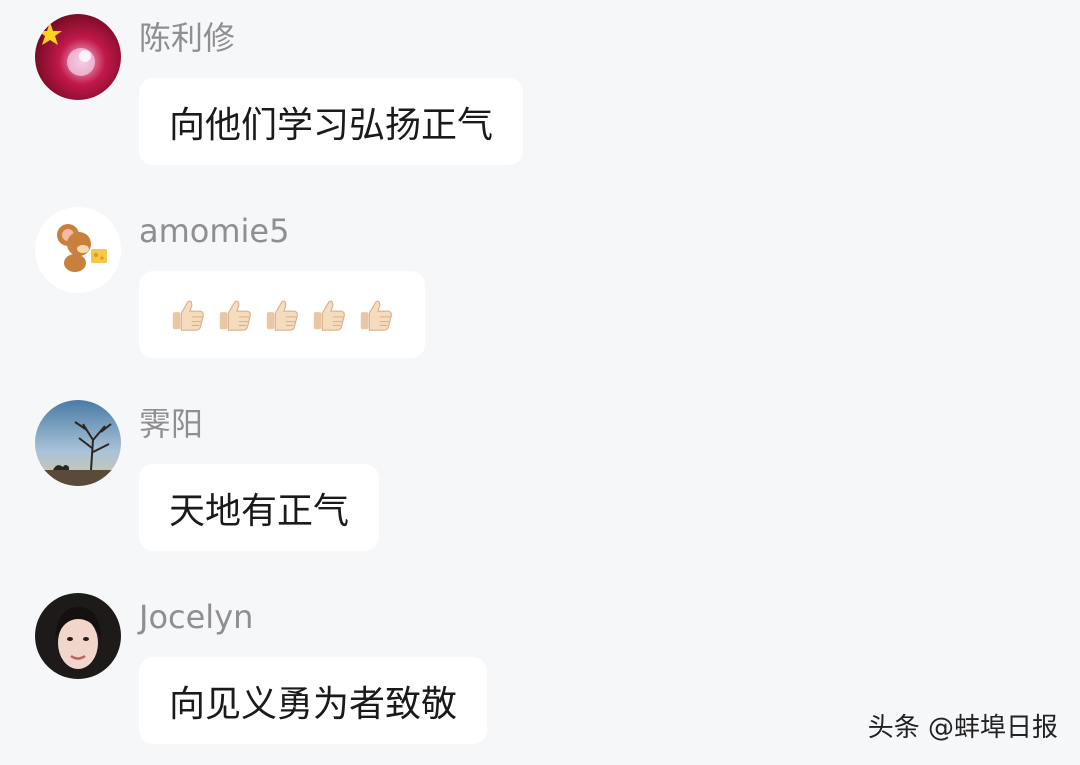 The width and height of the screenshot is (1080, 765). I want to click on username: Jocelyn, so click(196, 617).